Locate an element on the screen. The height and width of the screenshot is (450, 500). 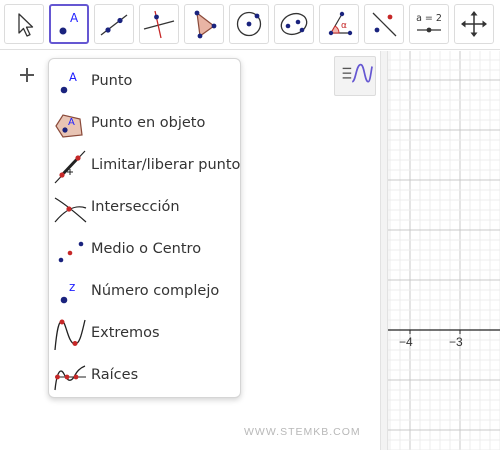
slider-glyph: a = 2 is located at coordinates (429, 18).